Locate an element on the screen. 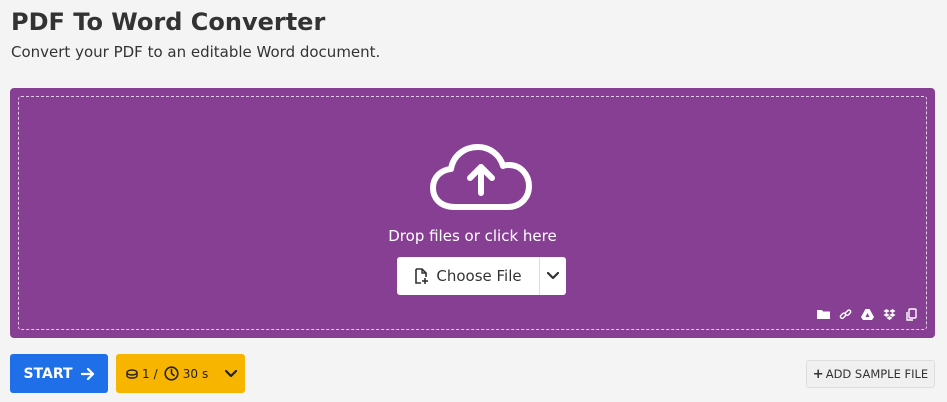 The height and width of the screenshot is (402, 947). credits-time-value: 30 is located at coordinates (190, 373).